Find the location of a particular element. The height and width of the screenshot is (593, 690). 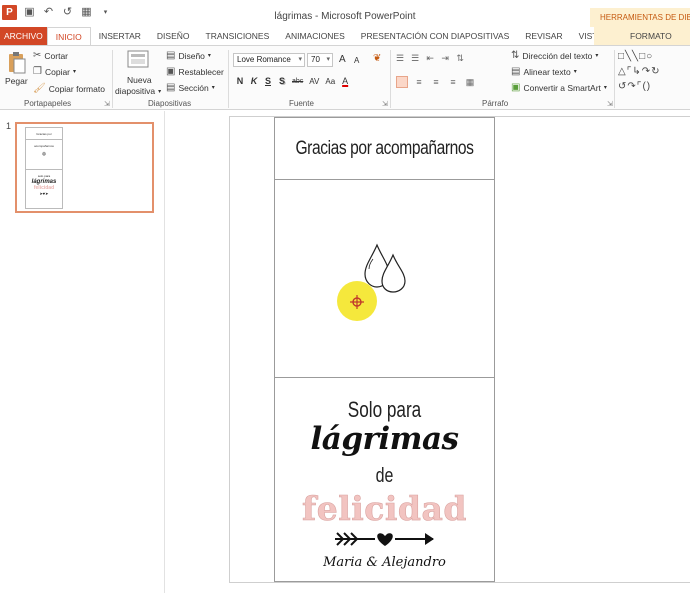

align-text-button: ▤ Alinear texto ▾ is located at coordinates (544, 71).